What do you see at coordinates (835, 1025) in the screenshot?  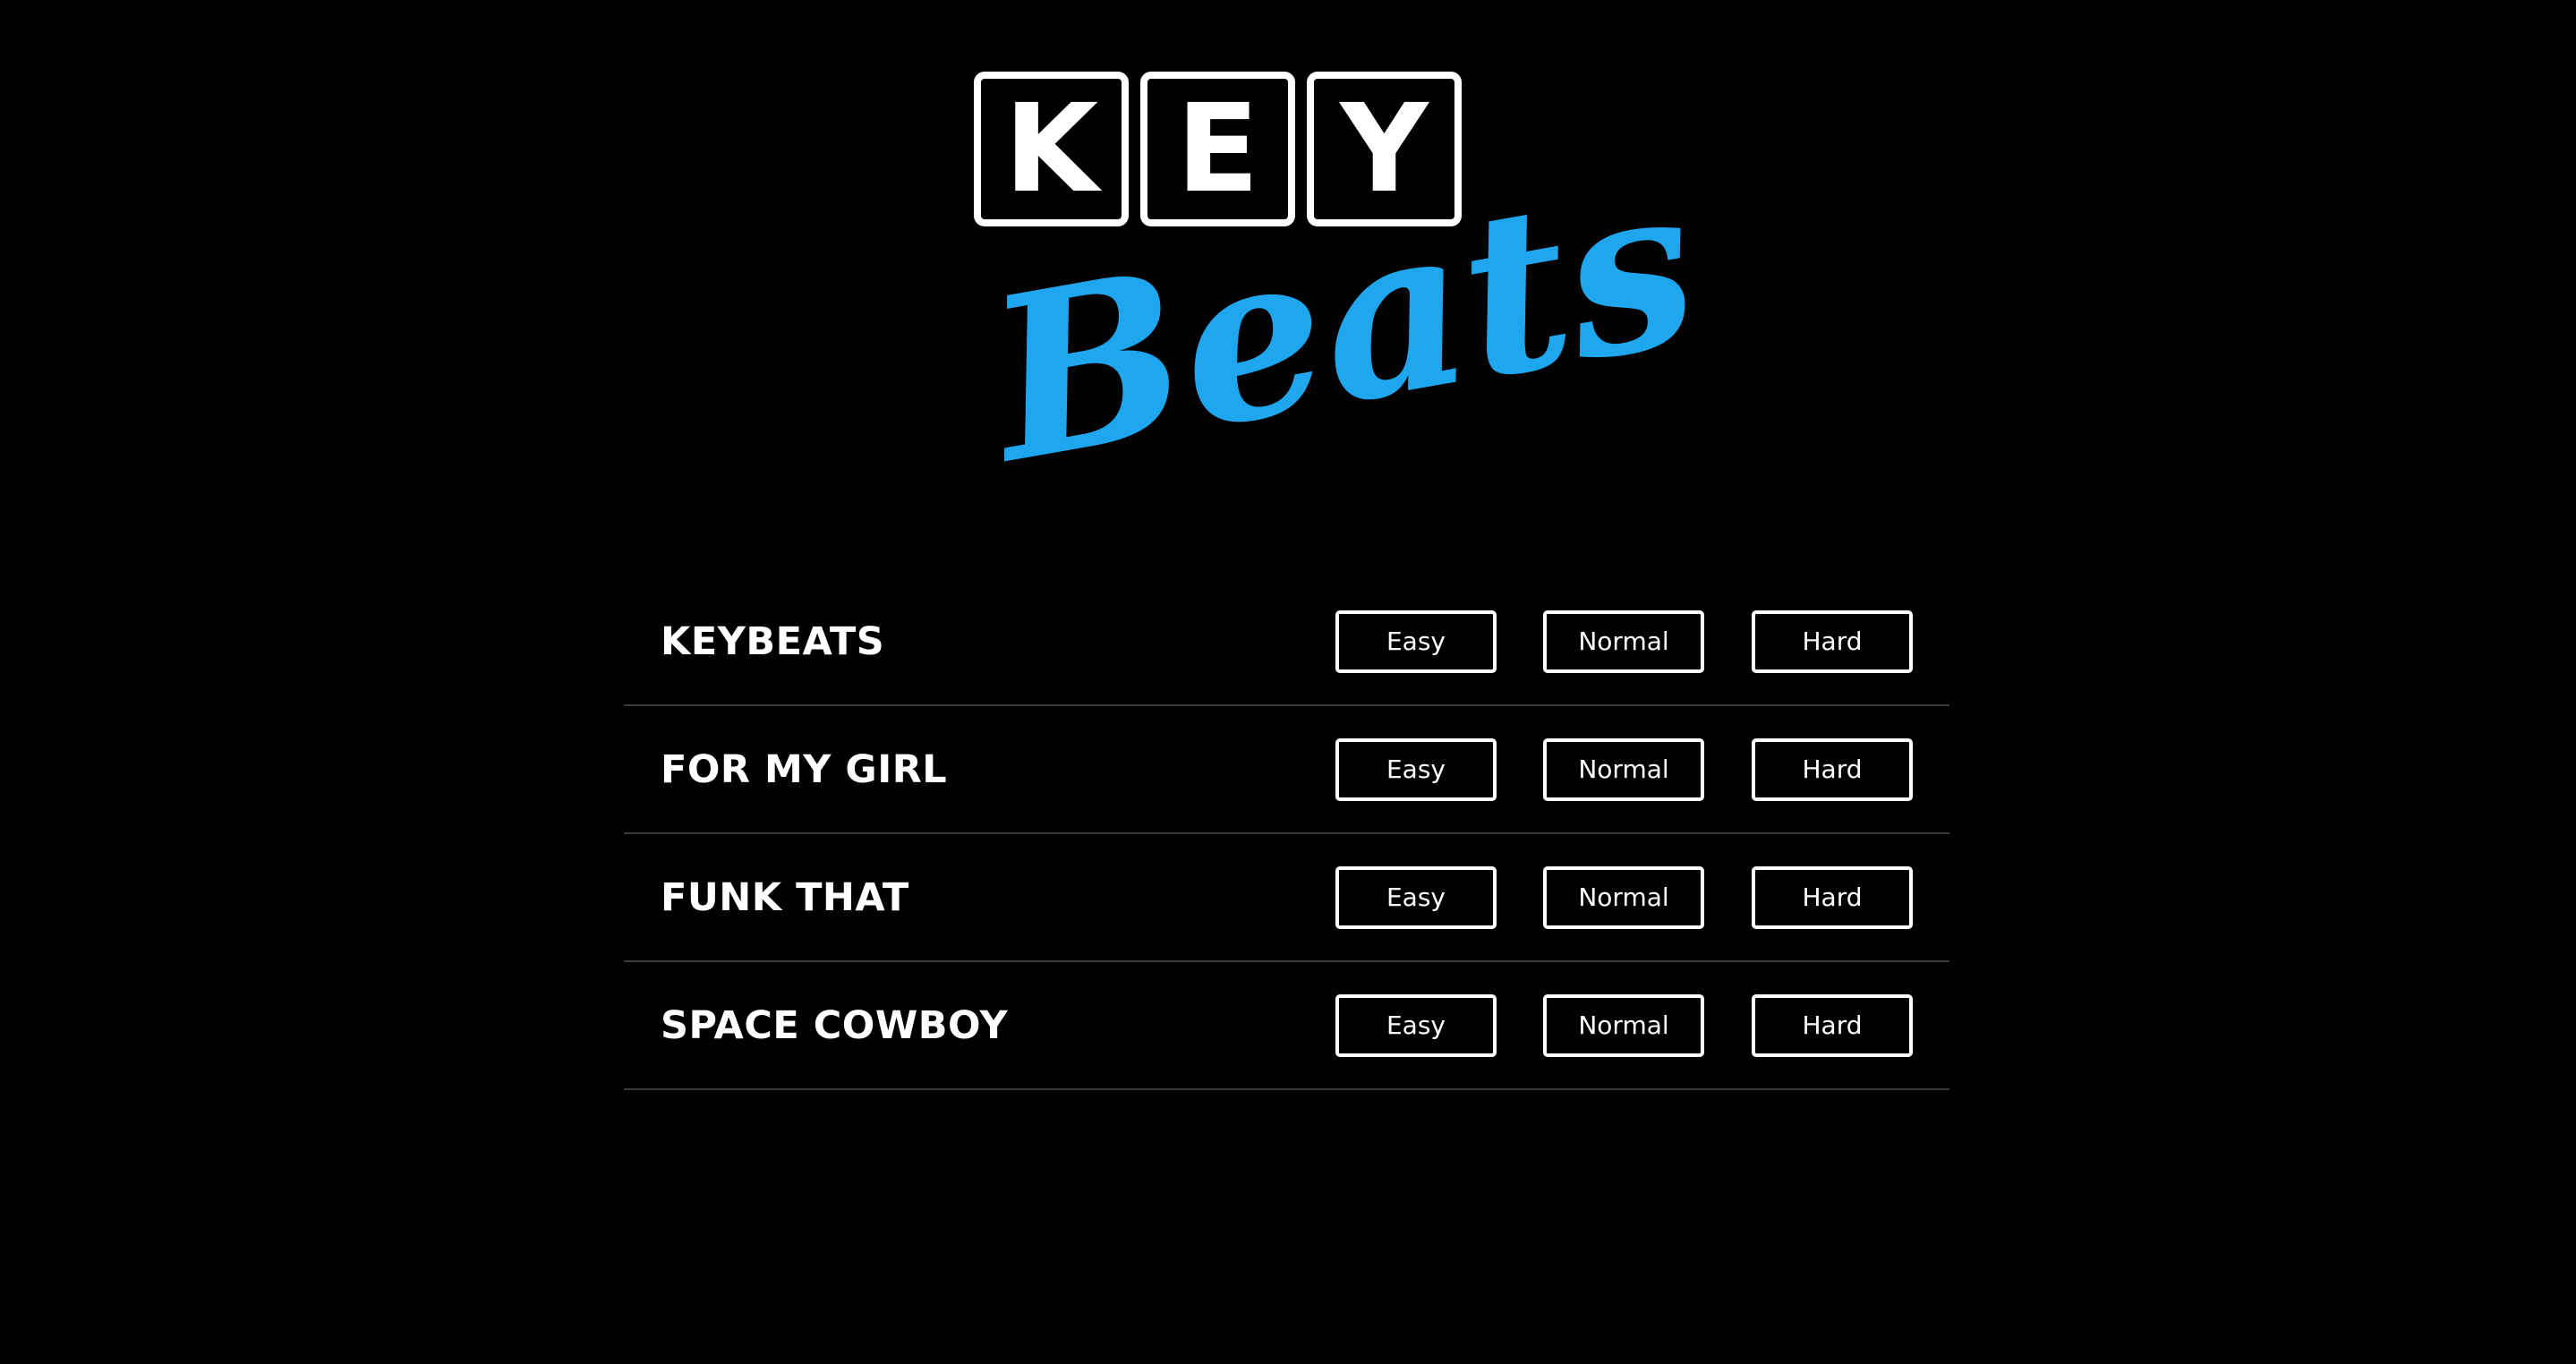 I see `song-title: SPACE COWBOY` at bounding box center [835, 1025].